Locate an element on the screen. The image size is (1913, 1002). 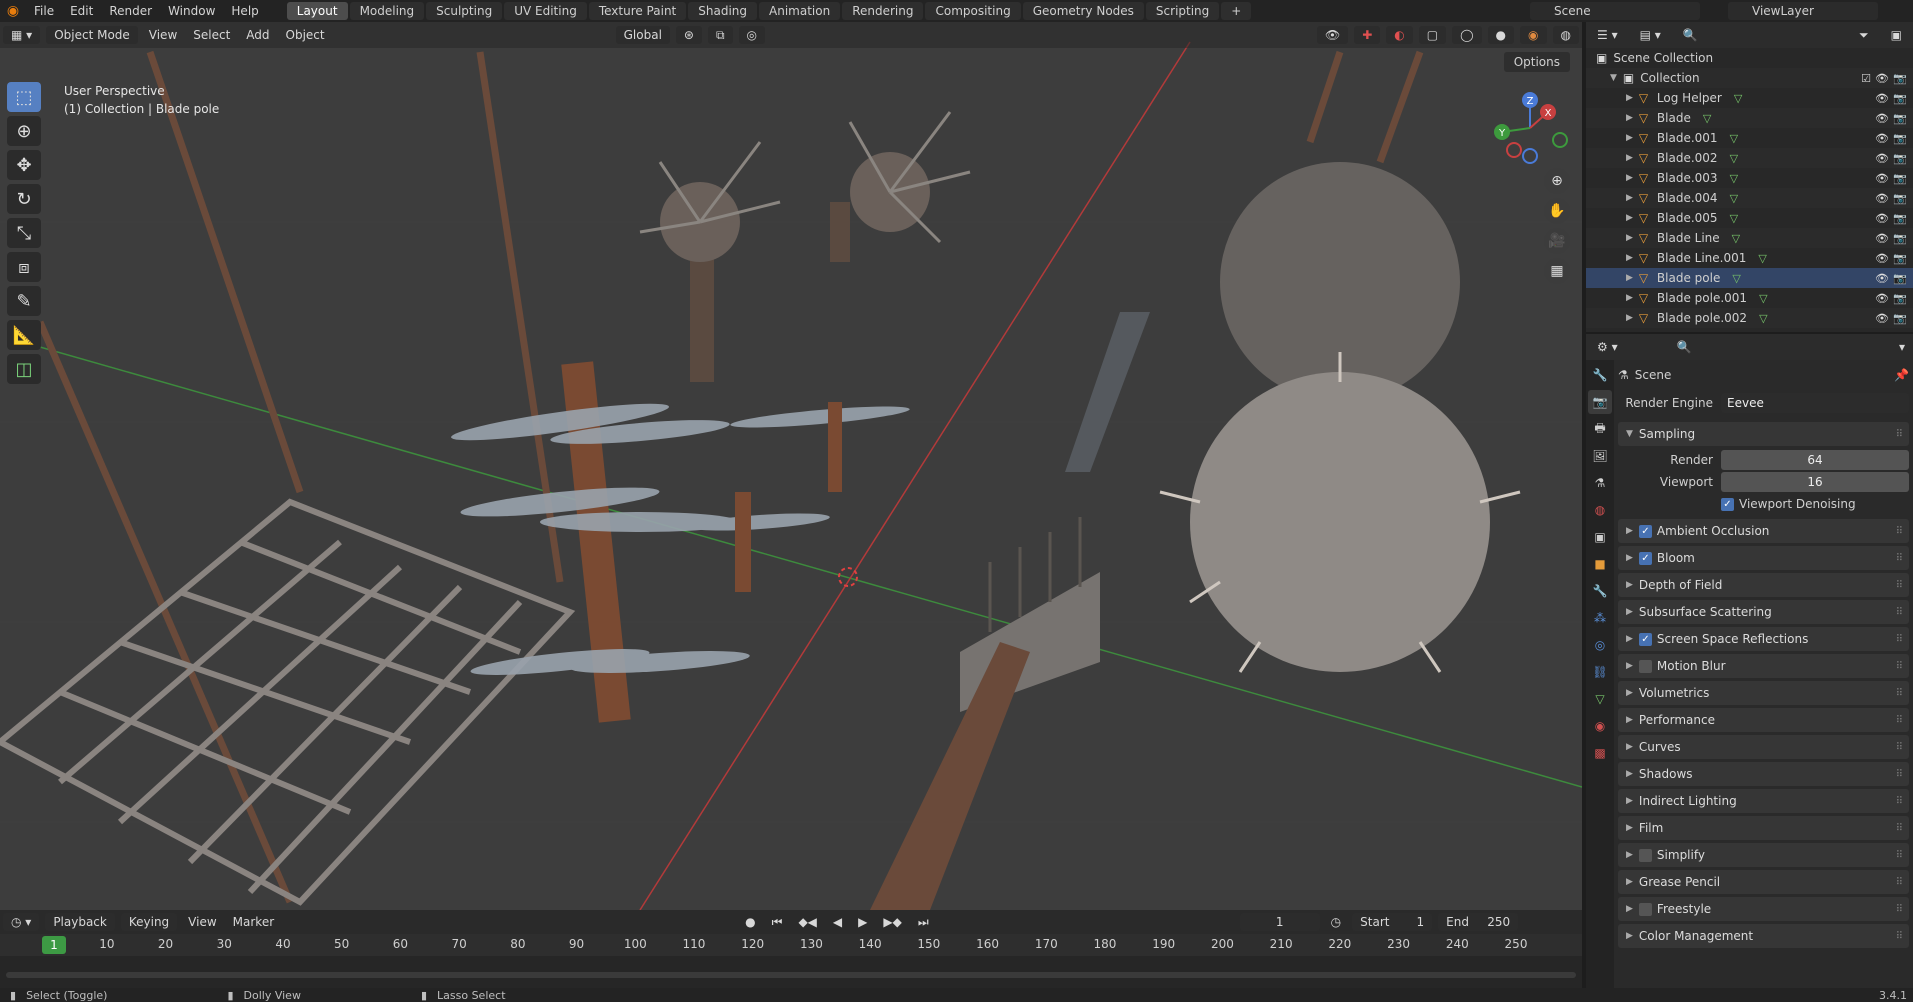
modifier-tab-icon: 🔧 is located at coordinates (1600, 591).